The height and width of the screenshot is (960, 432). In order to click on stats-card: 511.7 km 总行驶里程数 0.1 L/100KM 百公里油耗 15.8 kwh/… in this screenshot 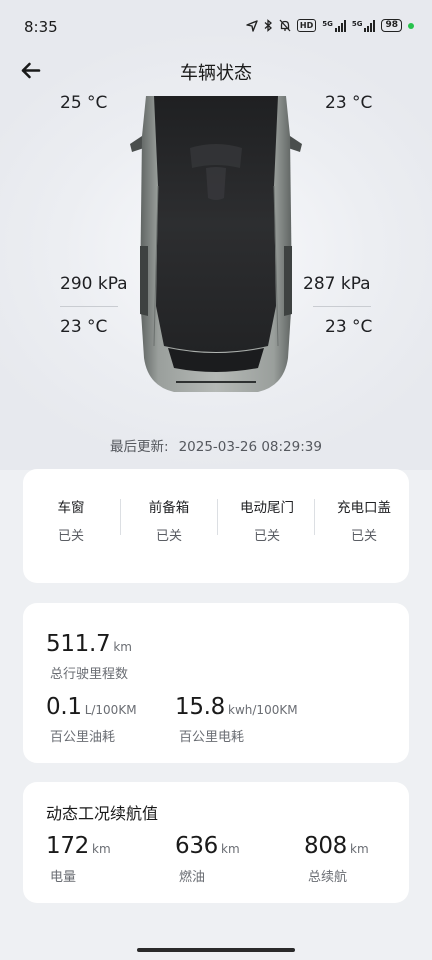, I will do `click(216, 683)`.